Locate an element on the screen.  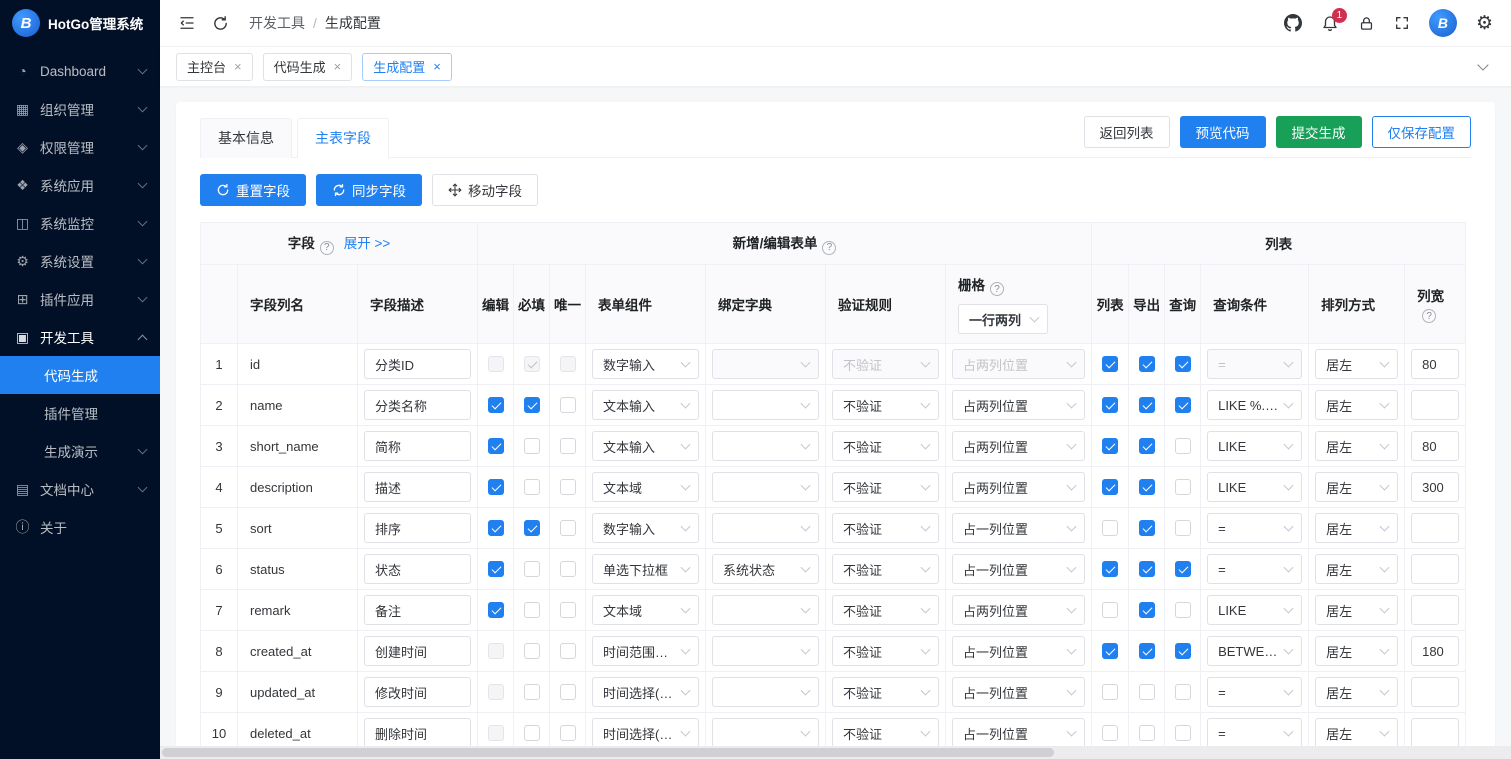
github-icon is located at coordinates (1292, 23).